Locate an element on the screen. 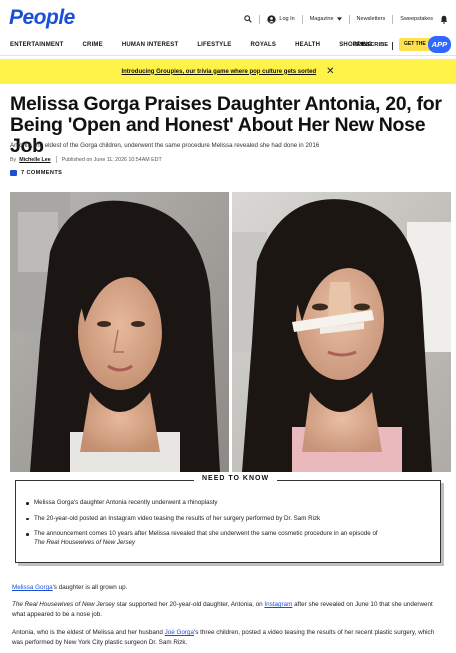  nav-item-royals: ROYALS is located at coordinates (263, 45).